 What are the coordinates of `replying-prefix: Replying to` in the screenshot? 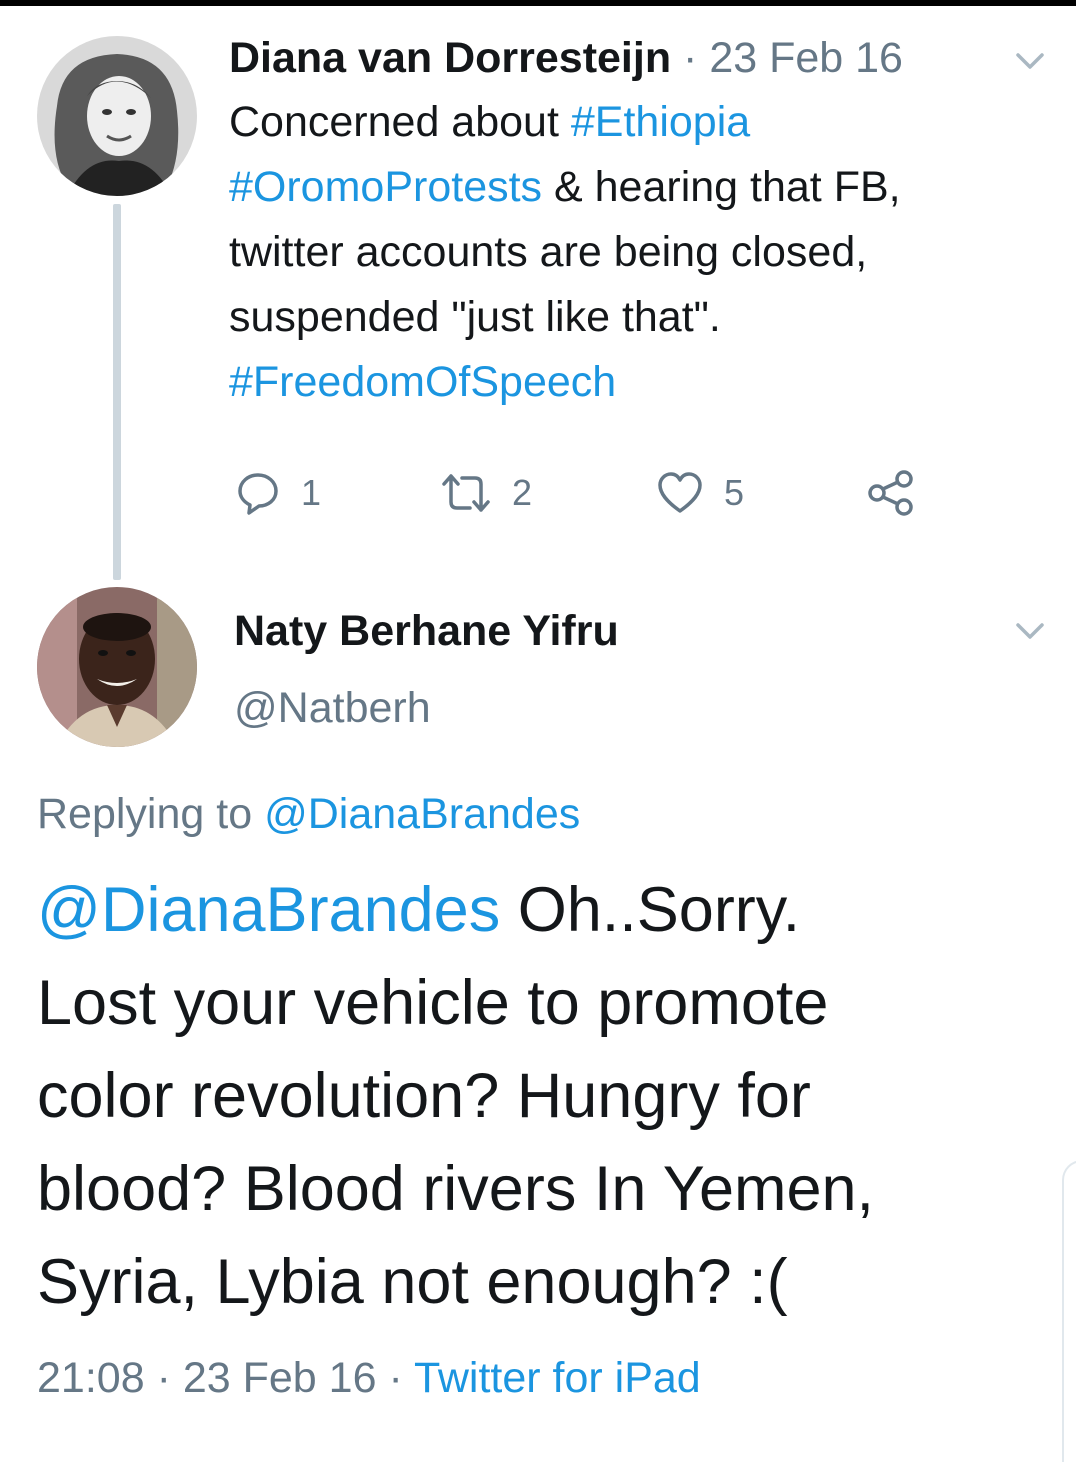 It's located at (151, 814).